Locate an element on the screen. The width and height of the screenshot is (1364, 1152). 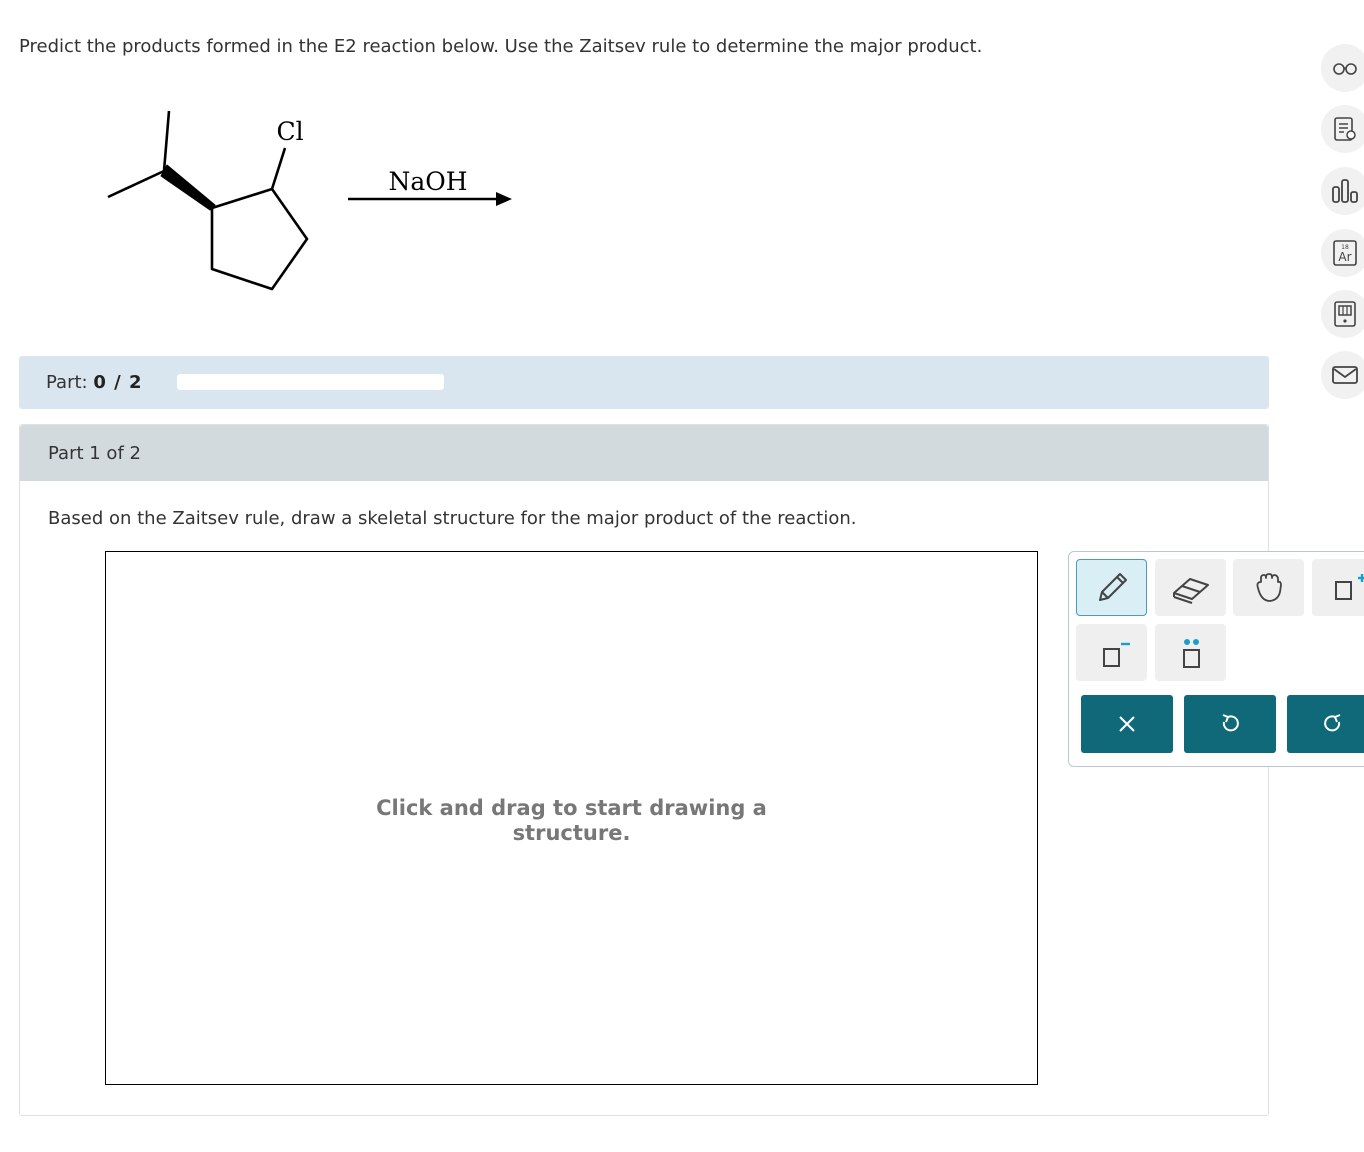
redo-icon is located at coordinates (1332, 723).